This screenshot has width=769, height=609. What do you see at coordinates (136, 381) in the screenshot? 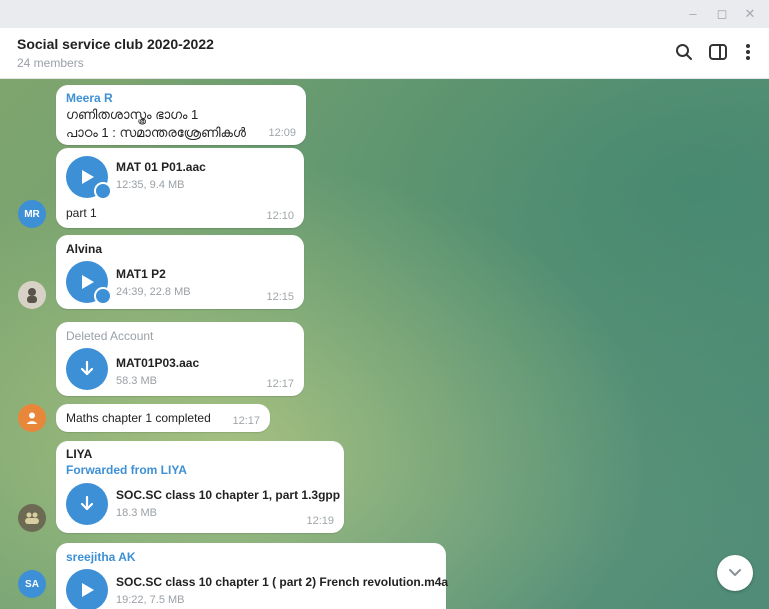
I see `file-meta: 58.3 MB` at bounding box center [136, 381].